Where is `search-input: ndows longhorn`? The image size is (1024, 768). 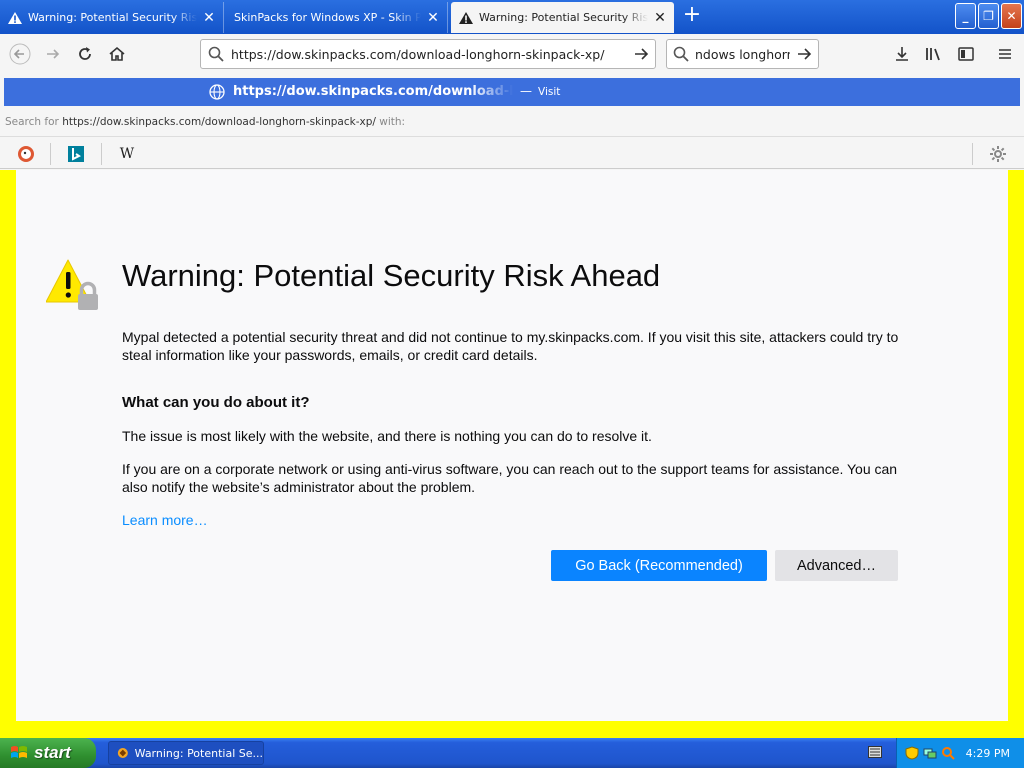 search-input: ndows longhorn is located at coordinates (742, 54).